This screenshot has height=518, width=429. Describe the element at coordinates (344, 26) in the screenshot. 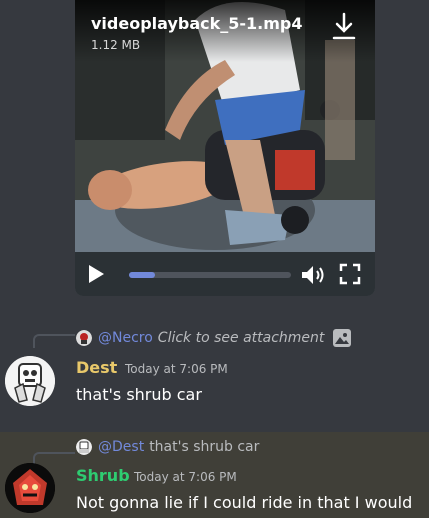

I see `download-icon` at that location.